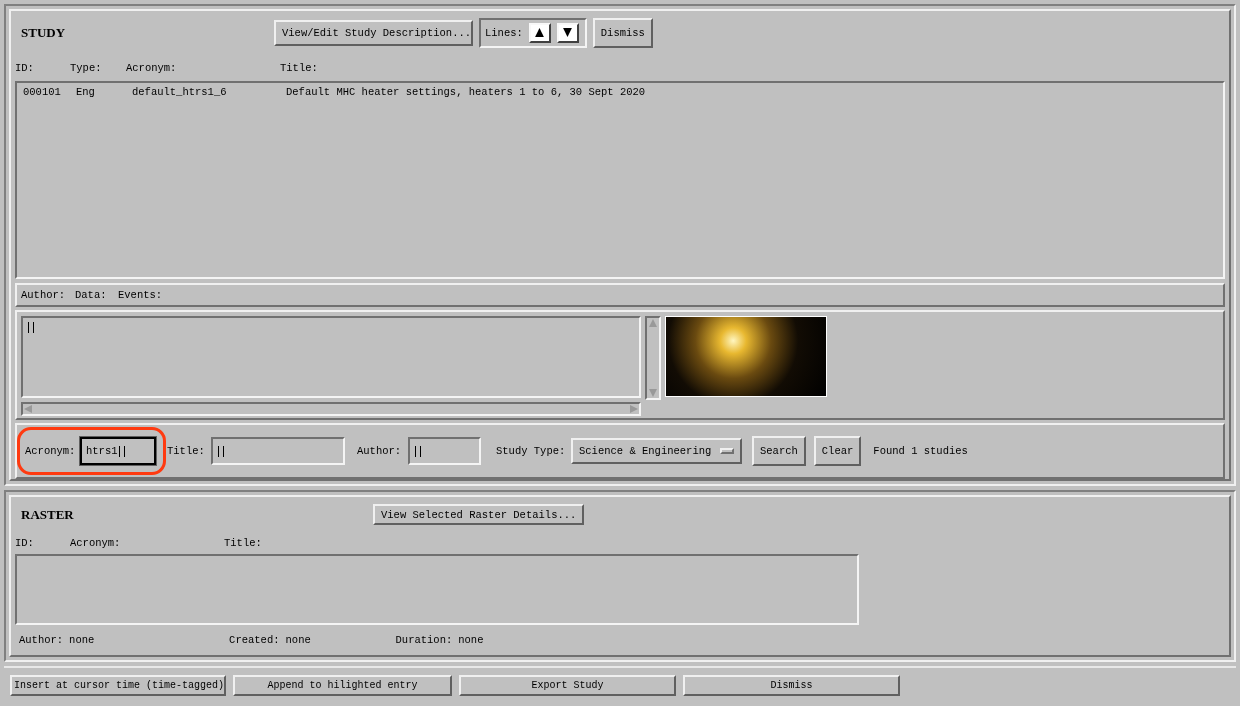  What do you see at coordinates (42, 92) in the screenshot?
I see `table-cell-text: 000101` at bounding box center [42, 92].